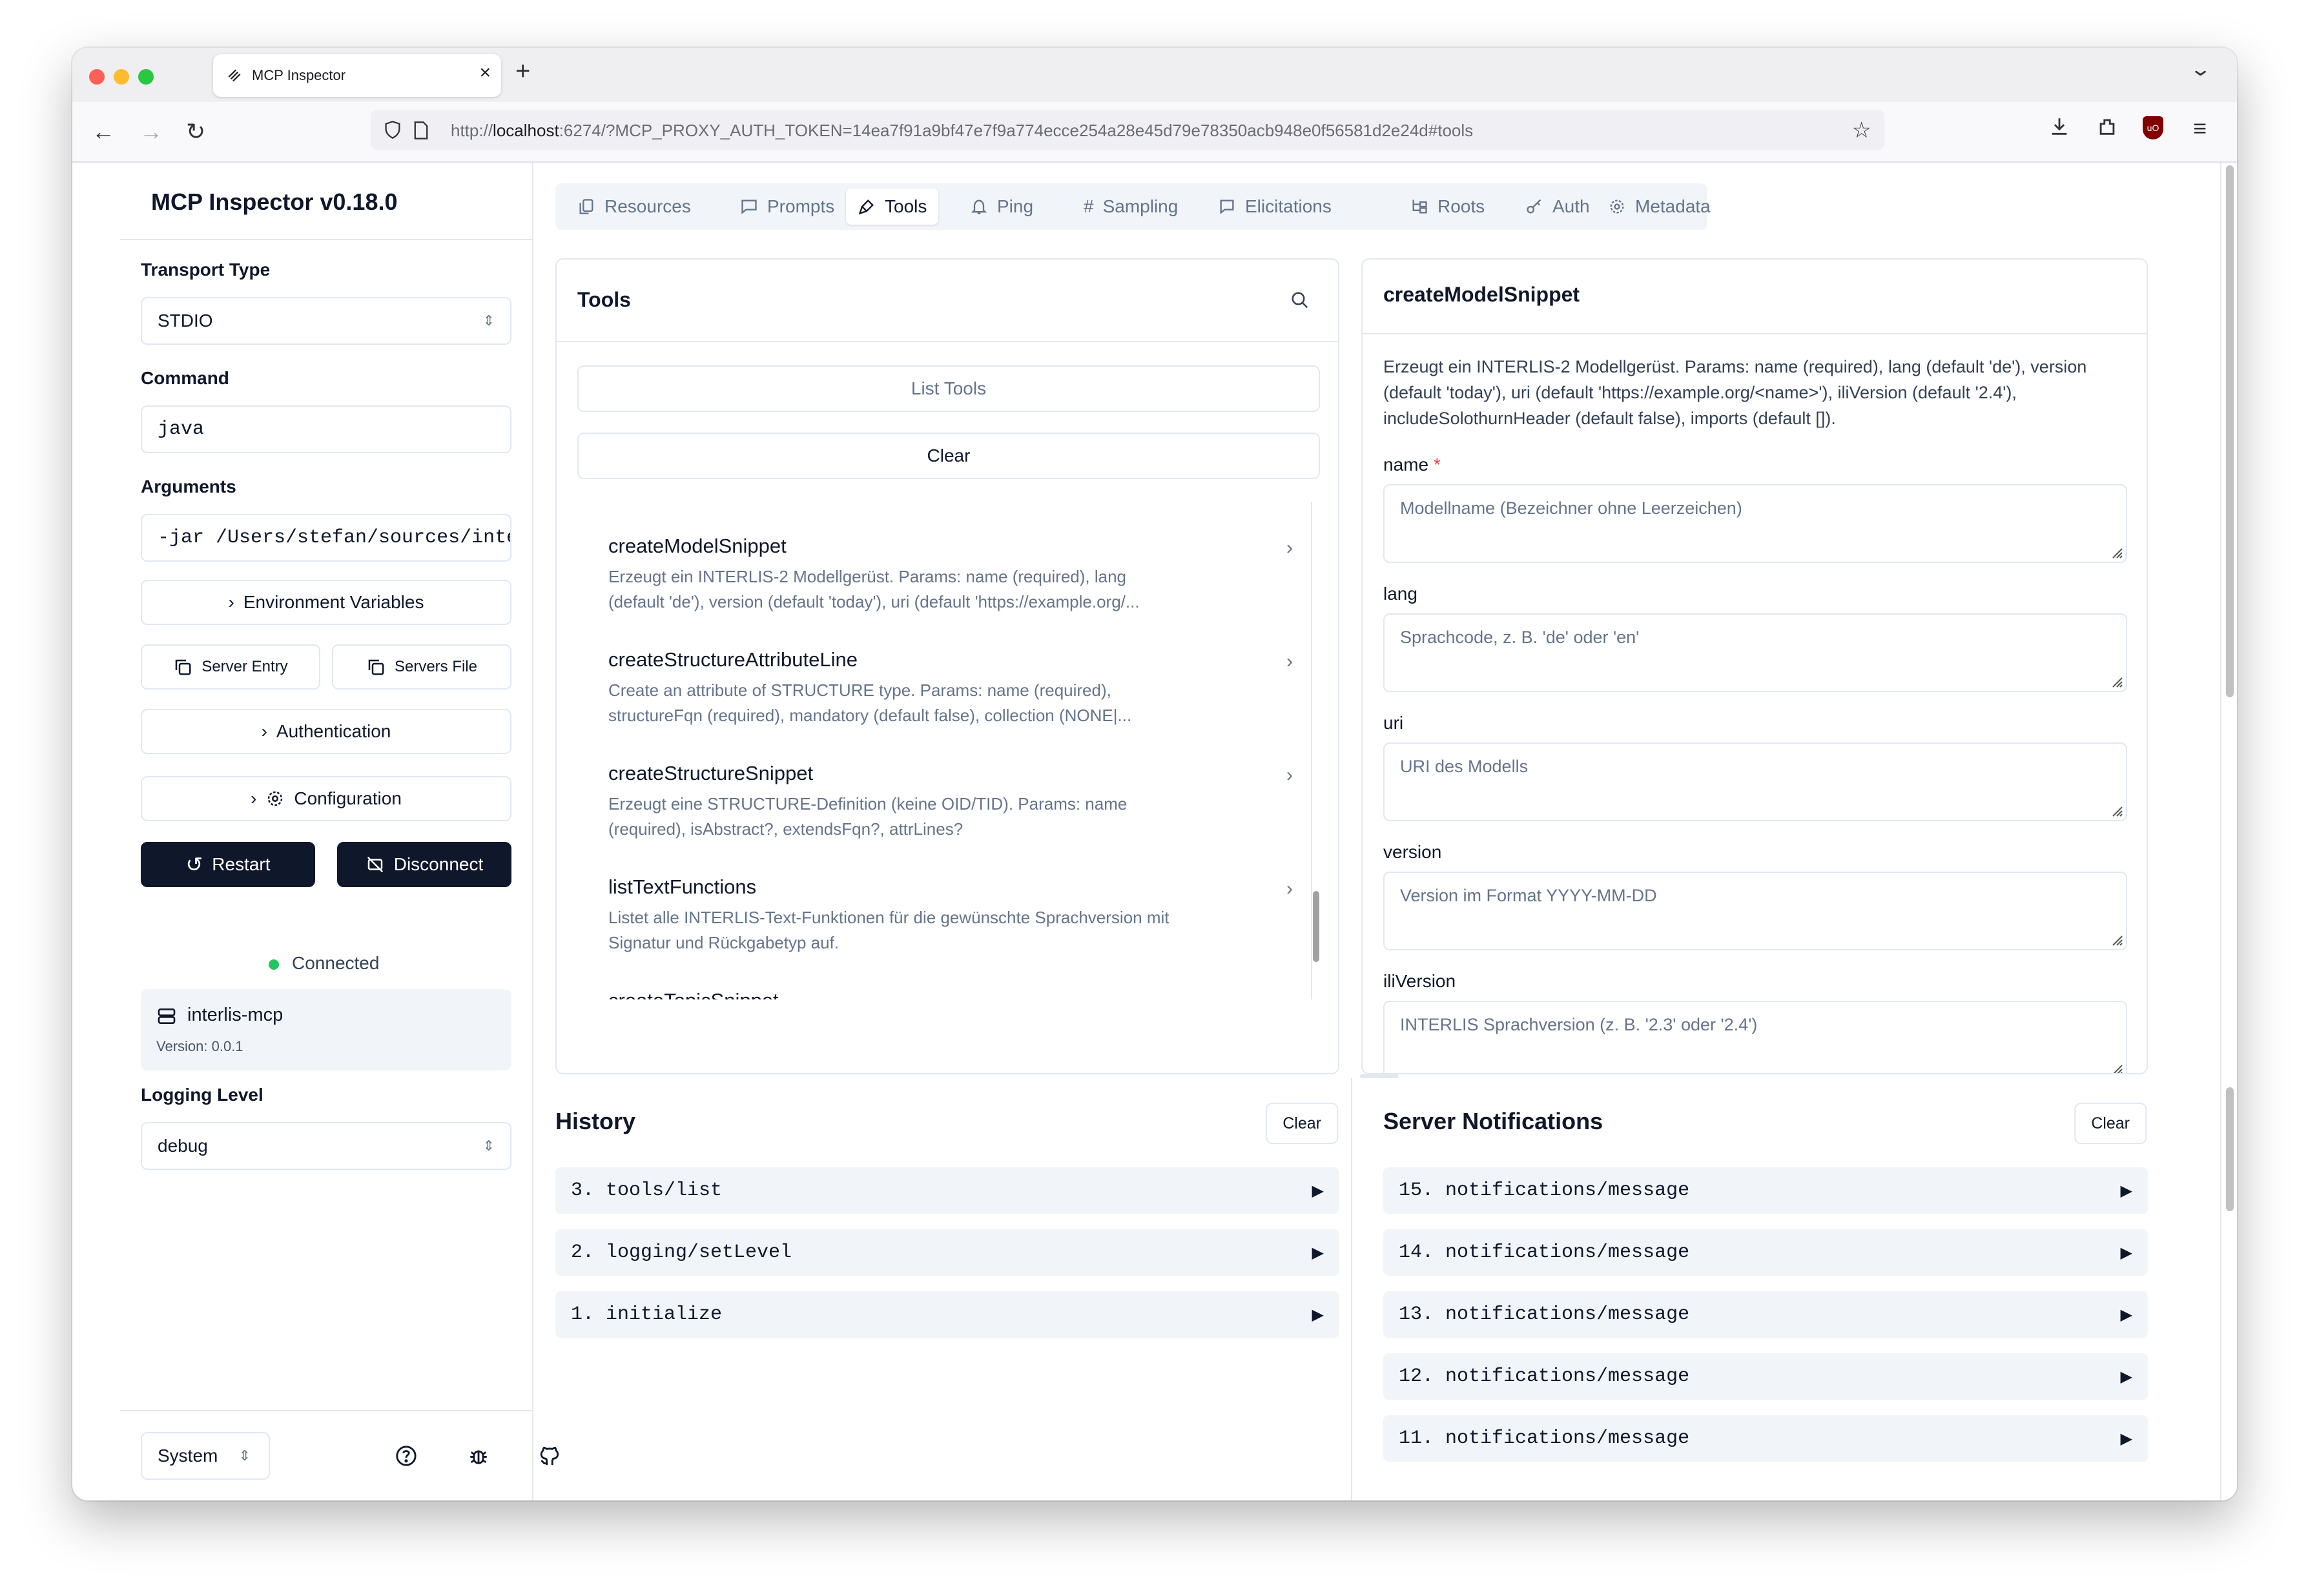  Describe the element at coordinates (478, 1456) in the screenshot. I see `bug-icon` at that location.